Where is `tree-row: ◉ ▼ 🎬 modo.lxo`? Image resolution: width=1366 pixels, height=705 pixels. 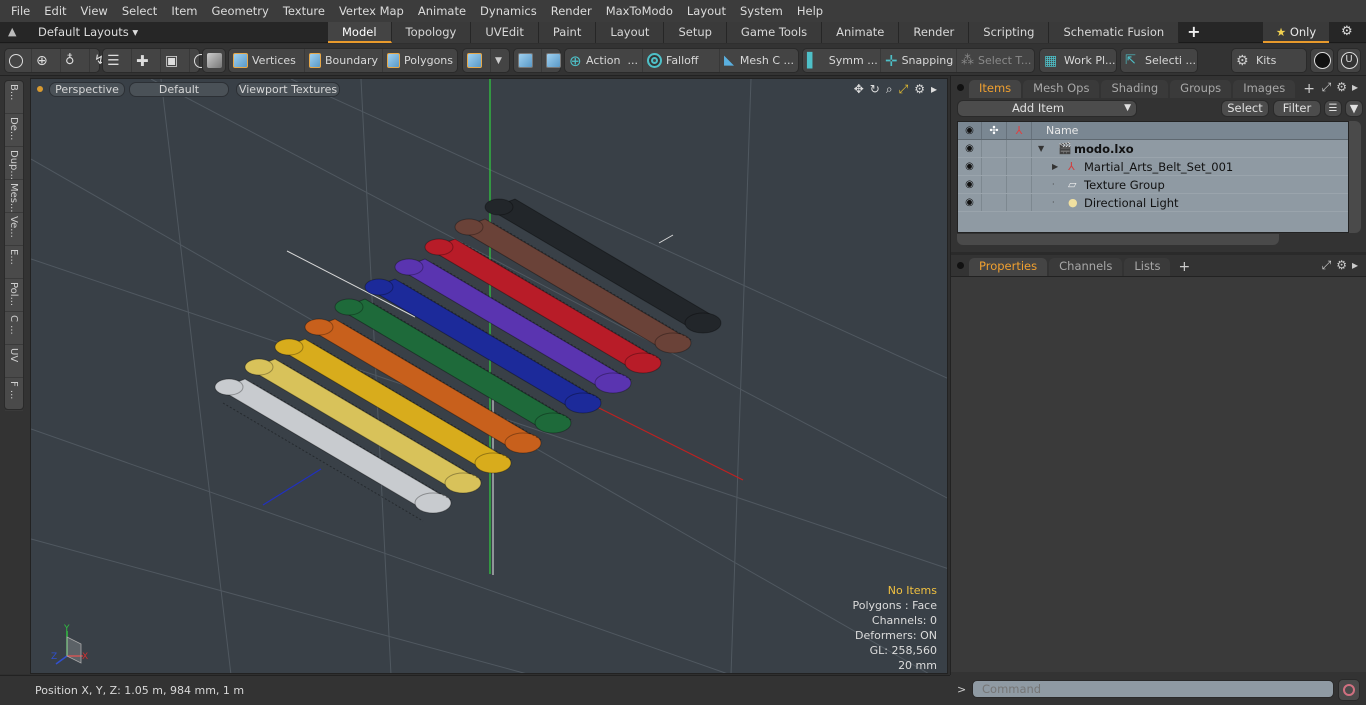 tree-row: ◉ ▼ 🎬 modo.lxo is located at coordinates (1153, 149).